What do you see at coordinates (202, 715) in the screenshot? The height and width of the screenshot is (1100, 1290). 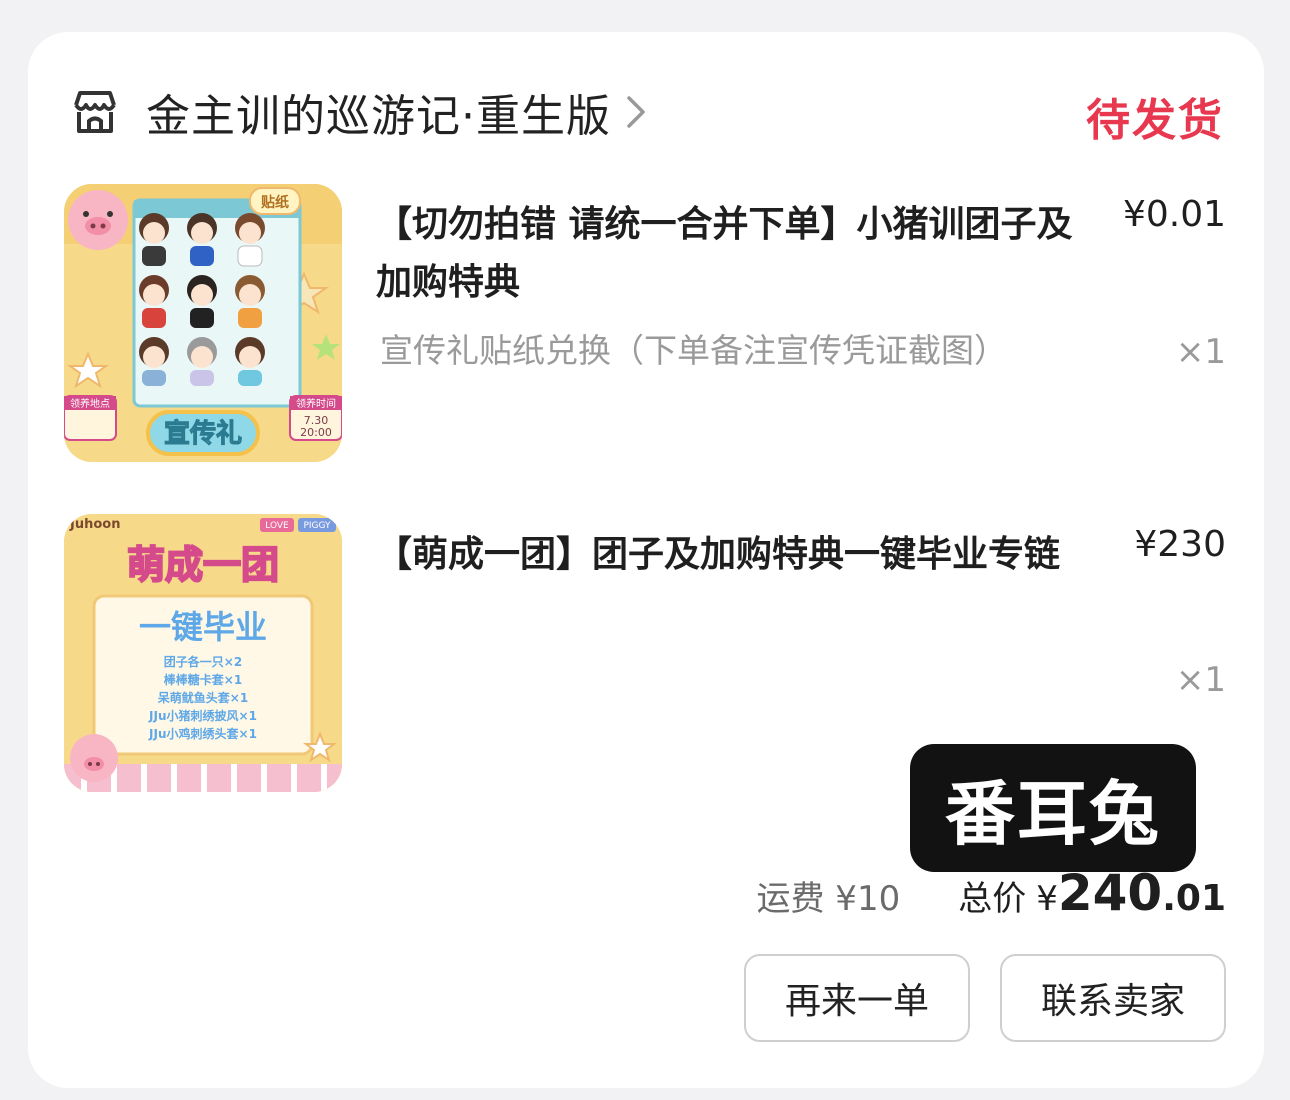 I see `bundle-line: JJu小猪刺绣披风×1` at bounding box center [202, 715].